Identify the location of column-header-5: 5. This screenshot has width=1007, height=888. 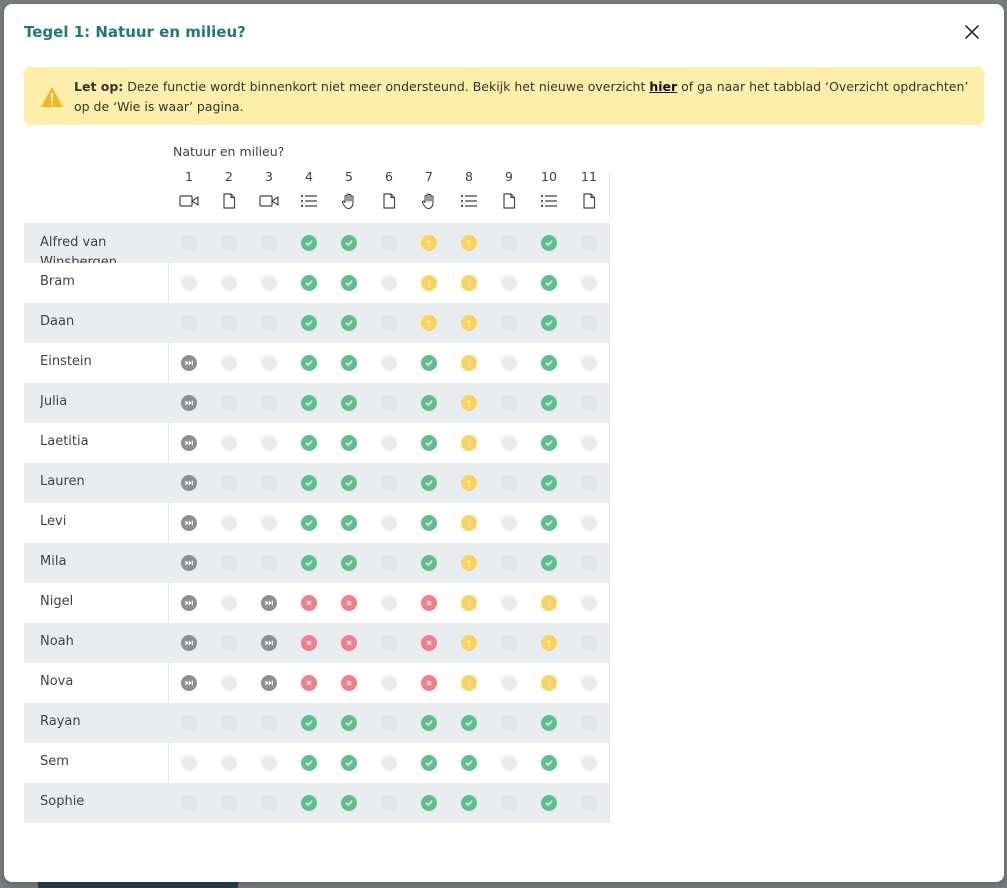
(349, 194).